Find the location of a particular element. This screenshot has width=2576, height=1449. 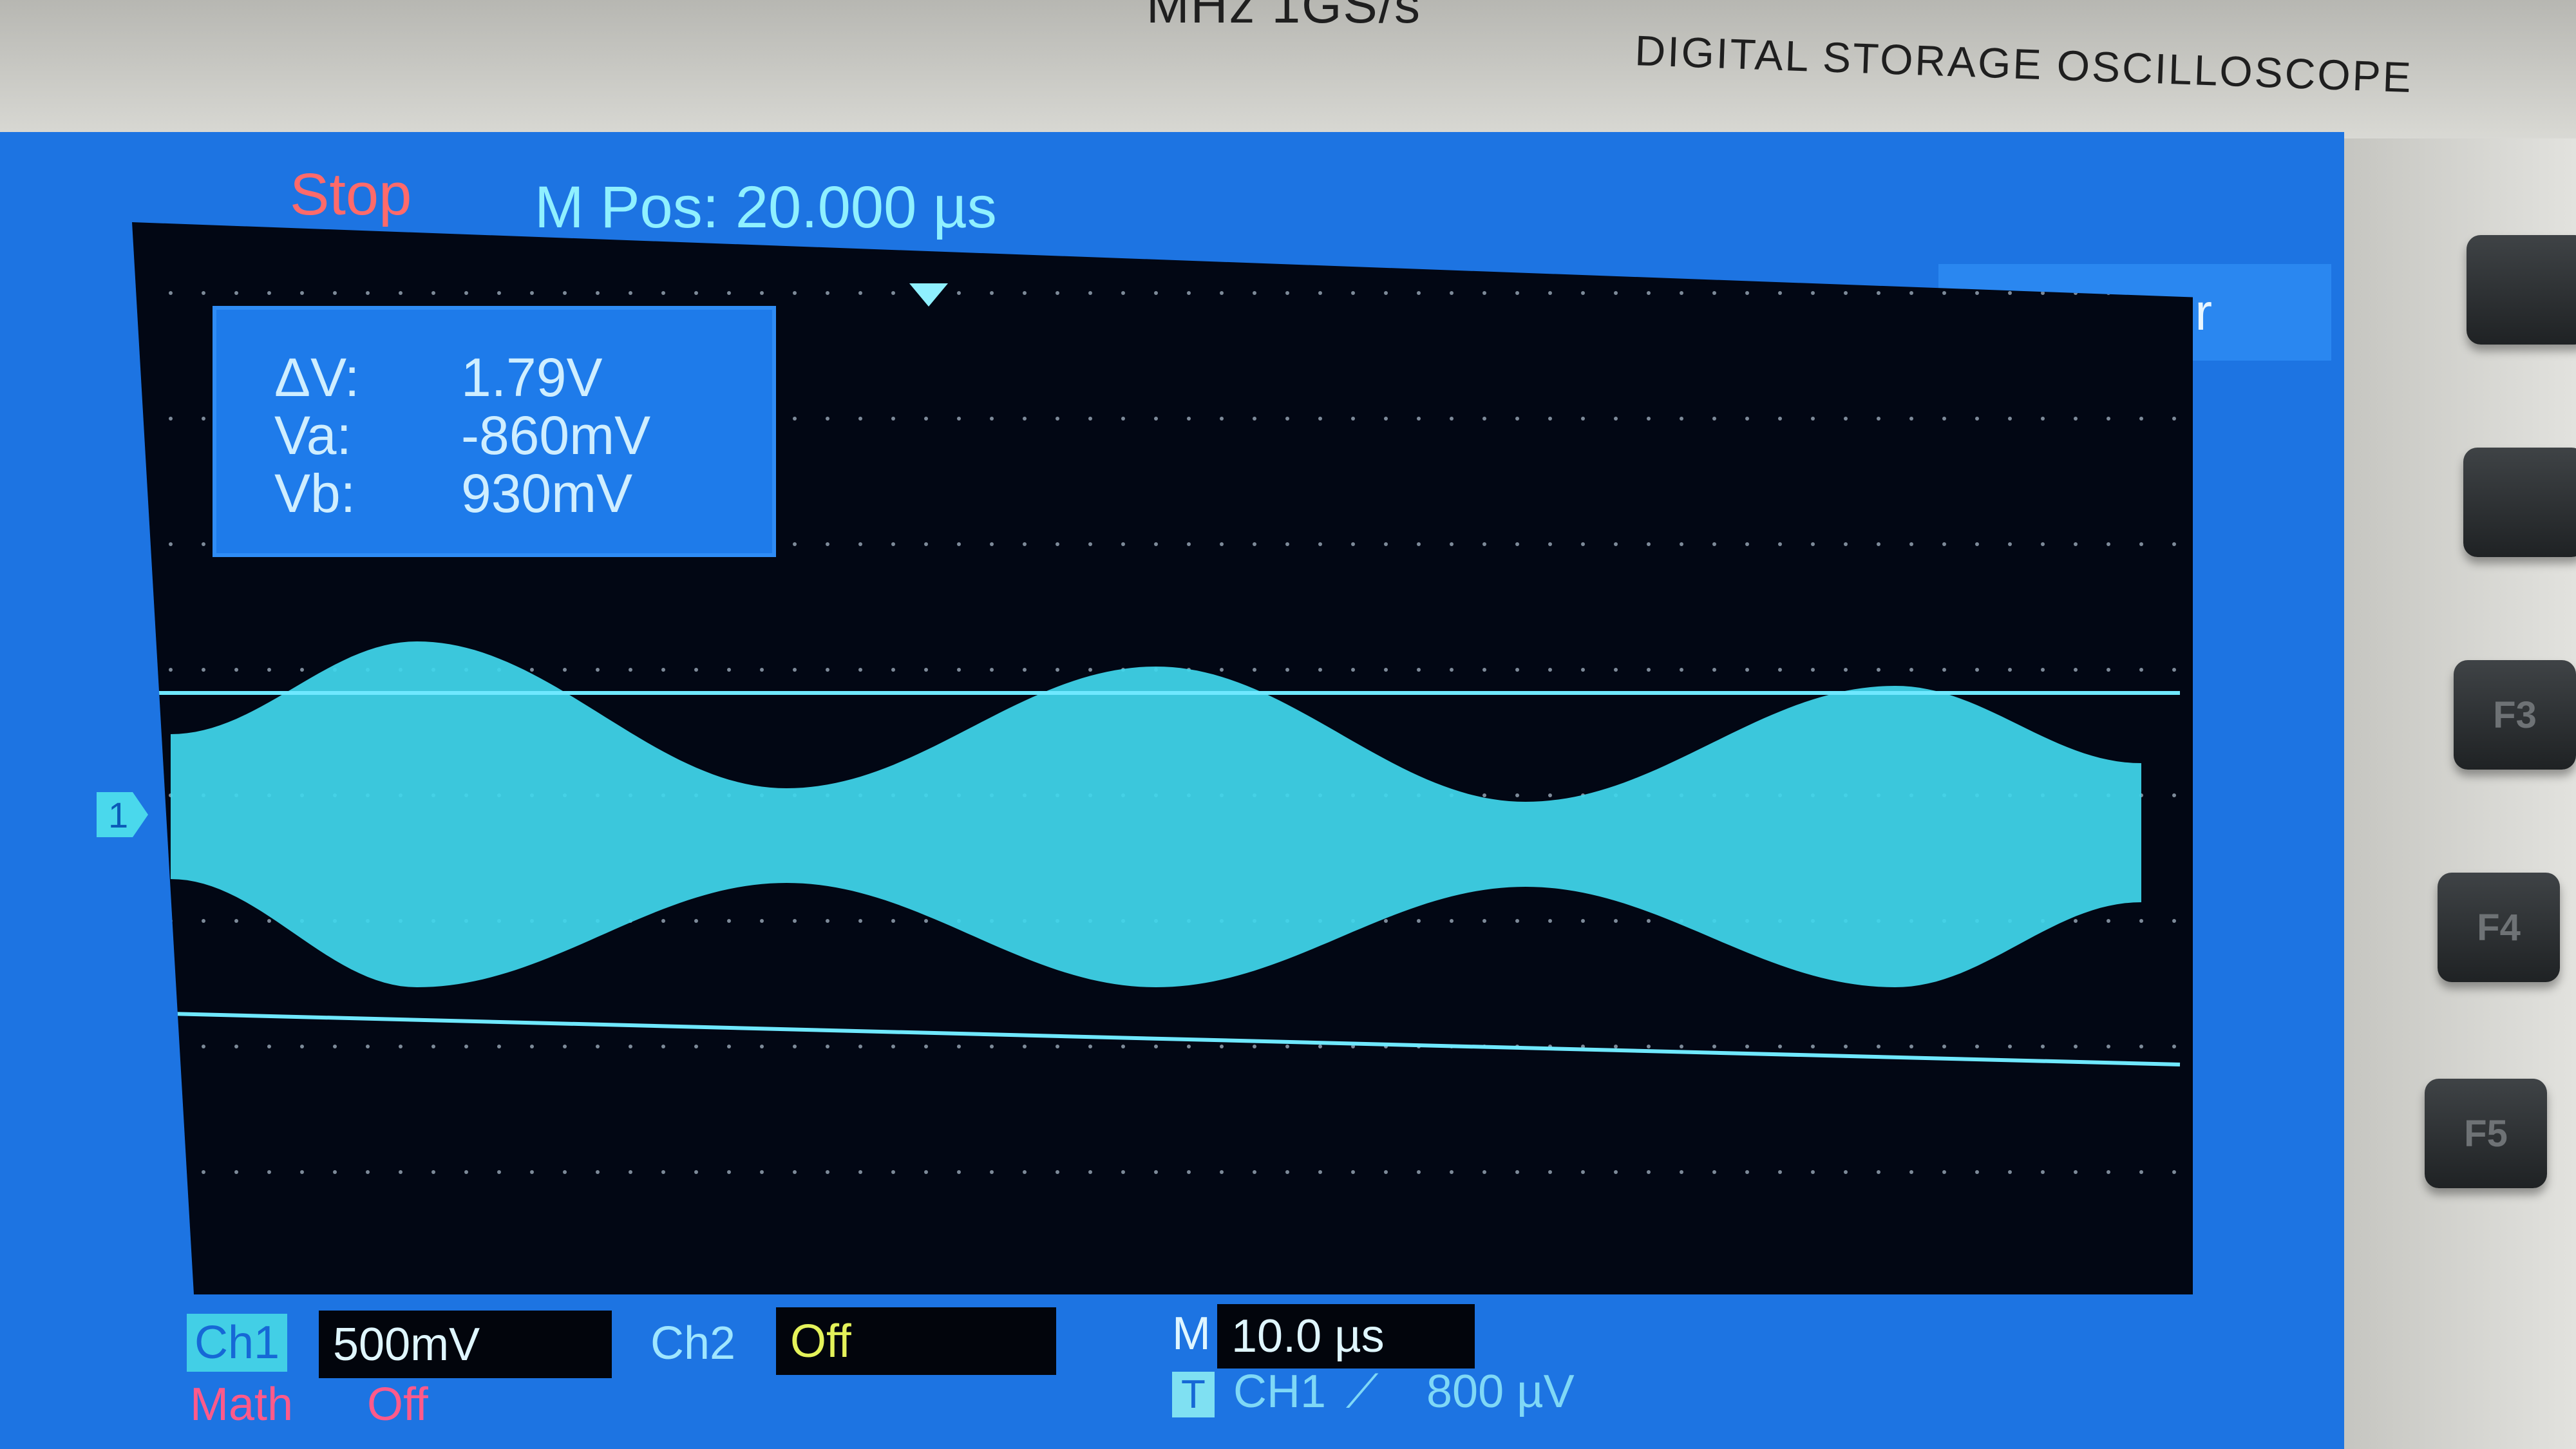

function-key-label: F4 is located at coordinates (2499, 927).